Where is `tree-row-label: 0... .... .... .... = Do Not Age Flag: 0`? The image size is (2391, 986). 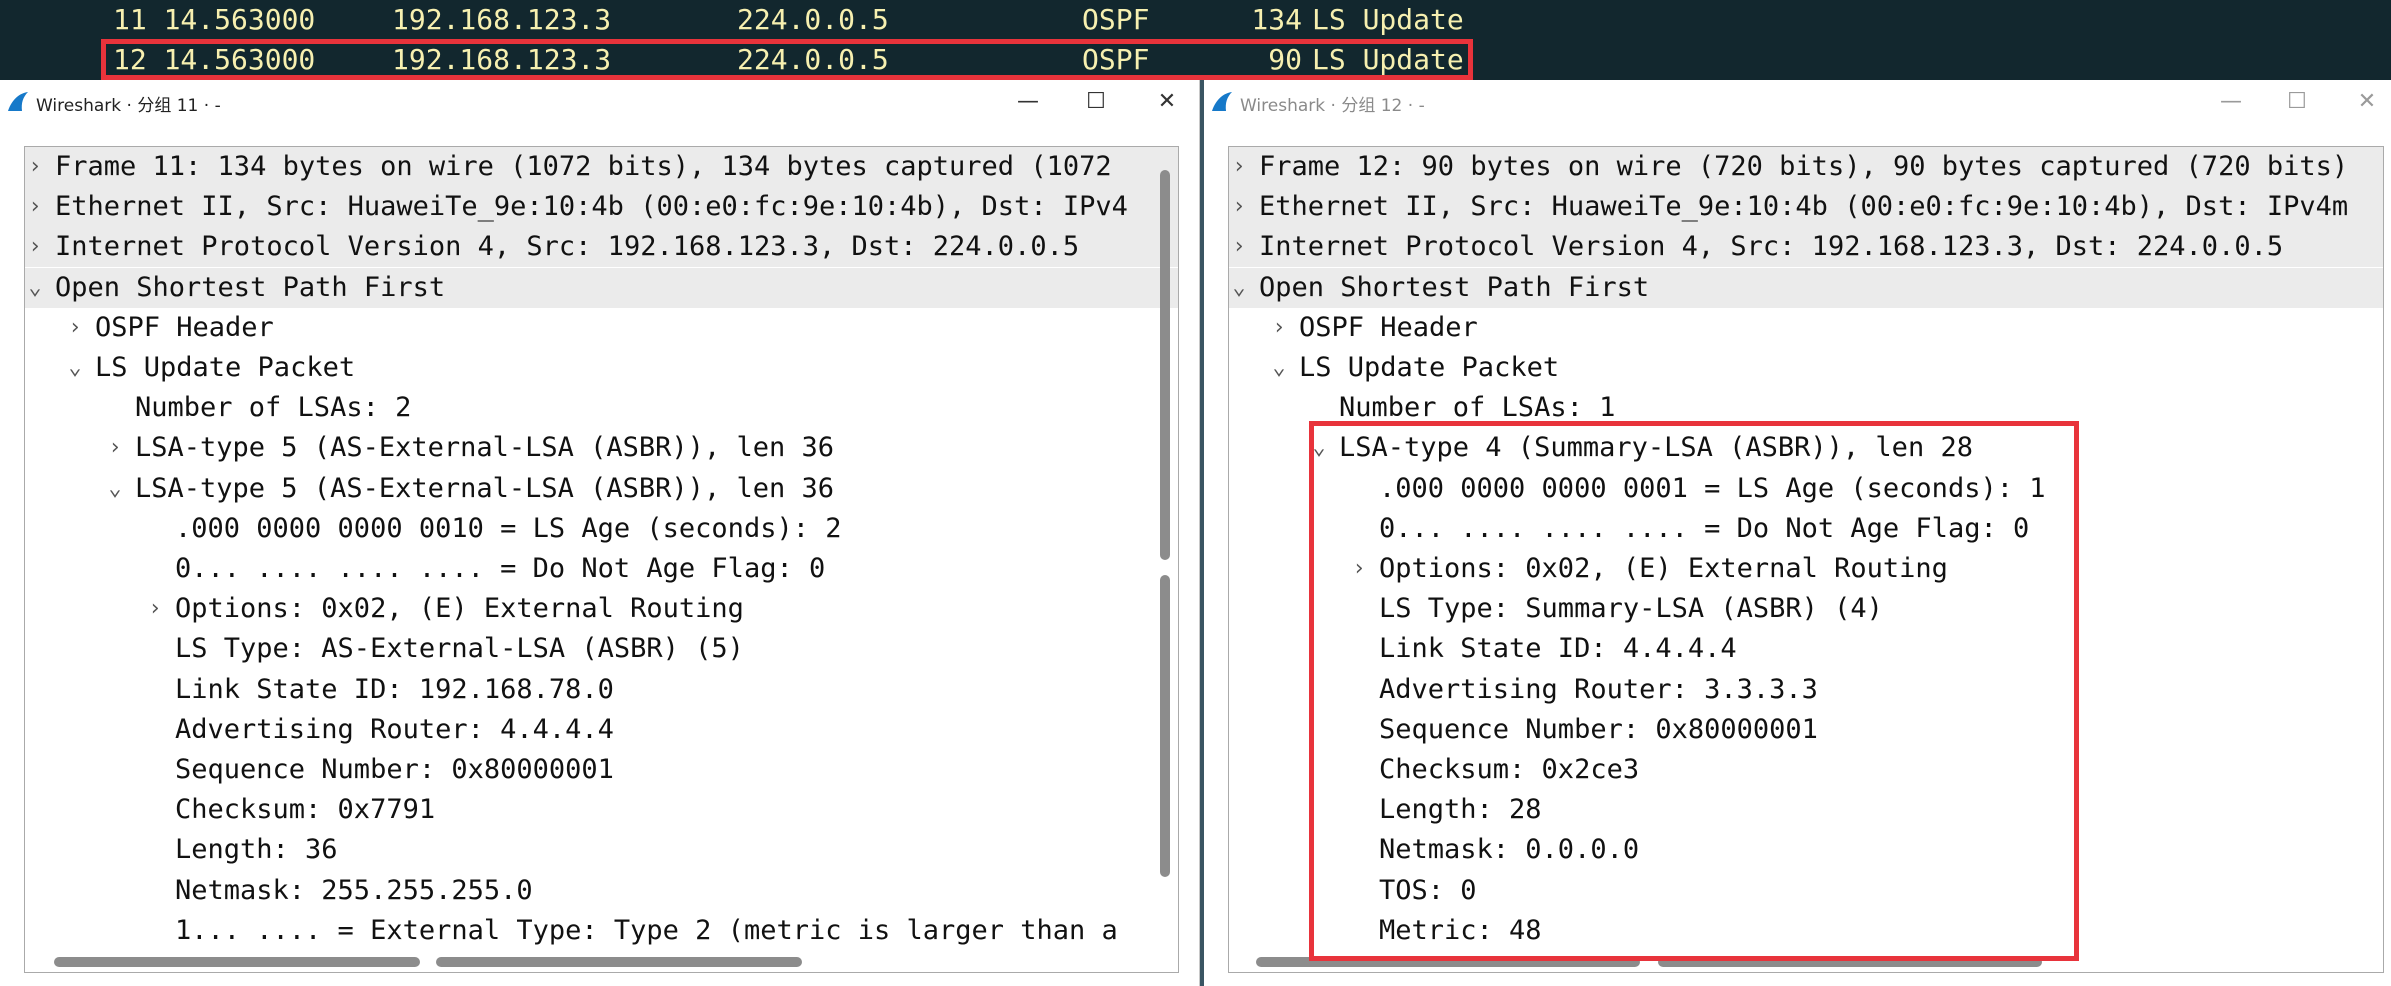
tree-row-label: 0... .... .... .... = Do Not Age Flag: 0 is located at coordinates (500, 568).